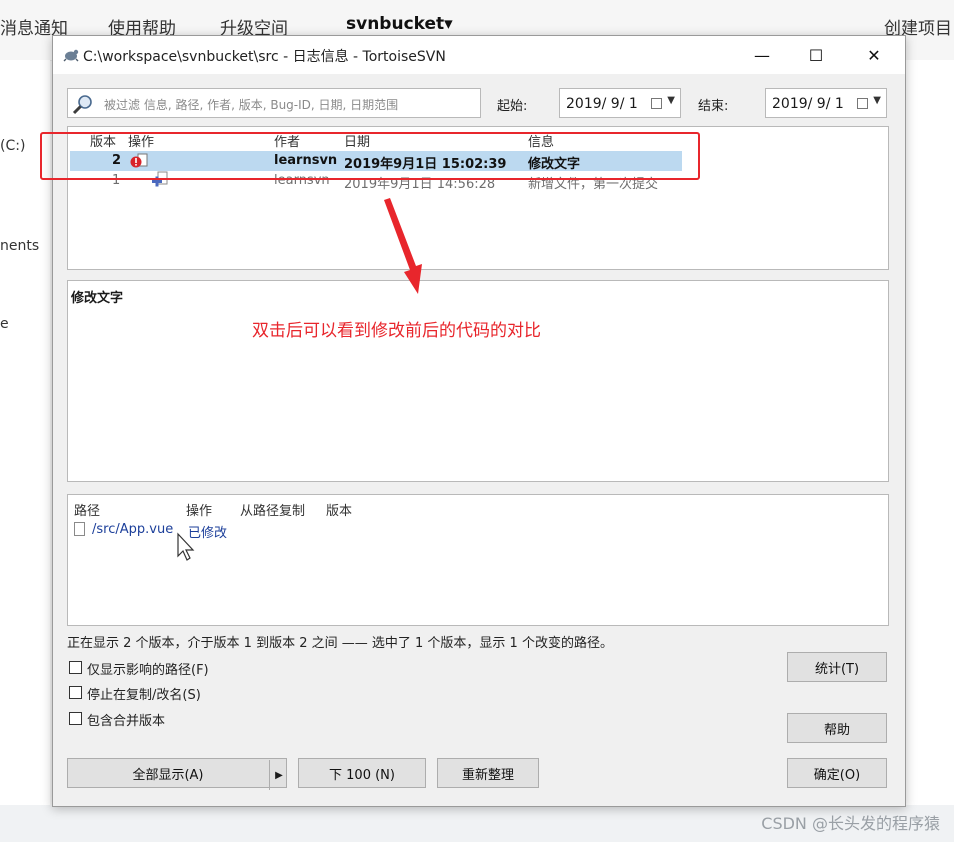 The width and height of the screenshot is (954, 842). I want to click on changed-path: /src/App.vue, so click(132, 529).